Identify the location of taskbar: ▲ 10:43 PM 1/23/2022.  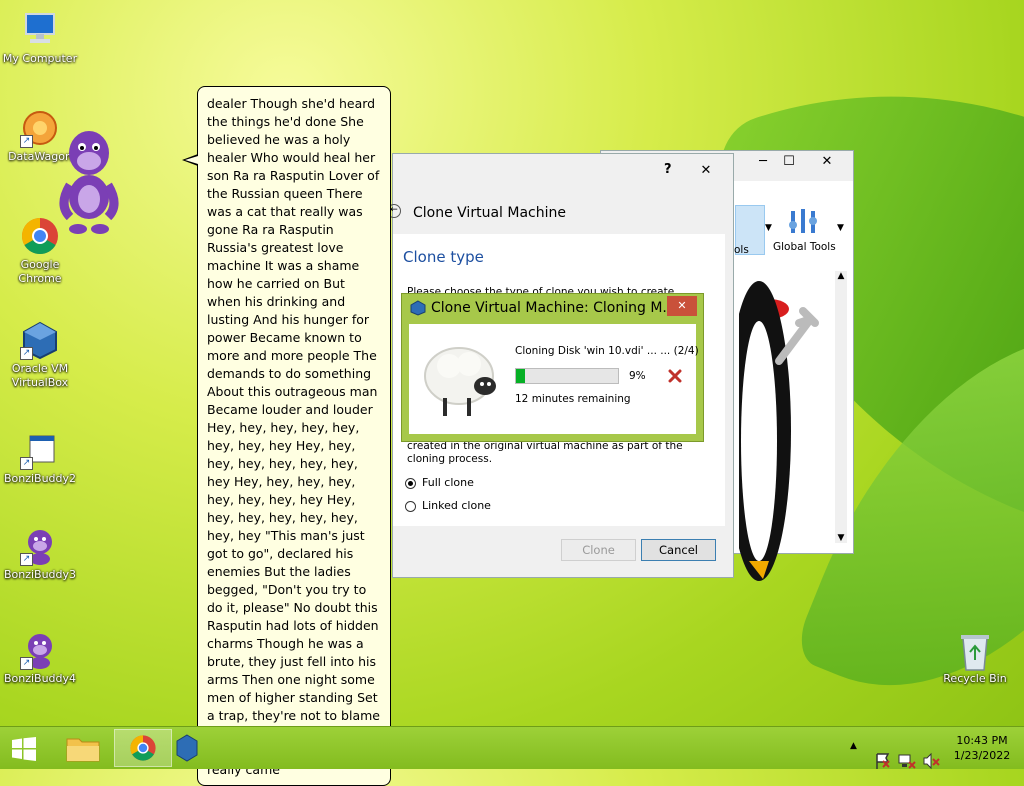
(512, 748).